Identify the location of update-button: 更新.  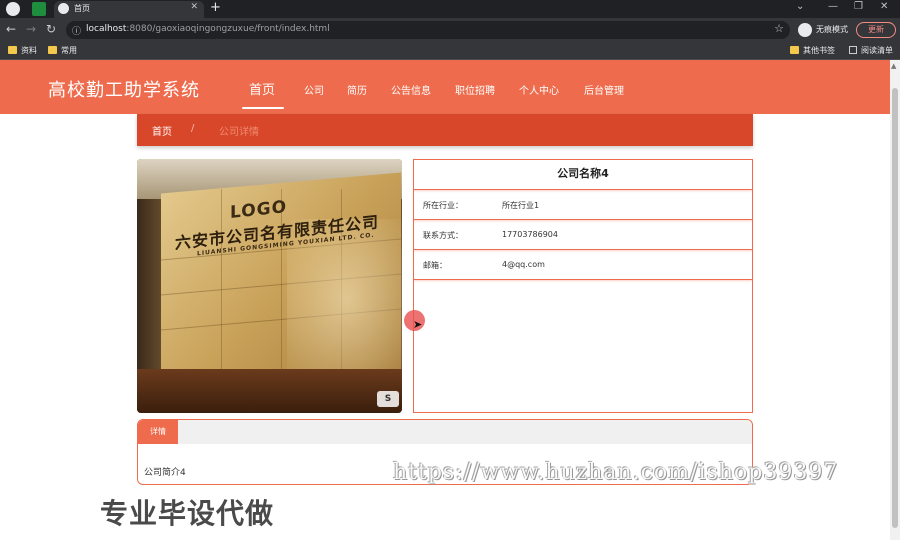
(876, 30).